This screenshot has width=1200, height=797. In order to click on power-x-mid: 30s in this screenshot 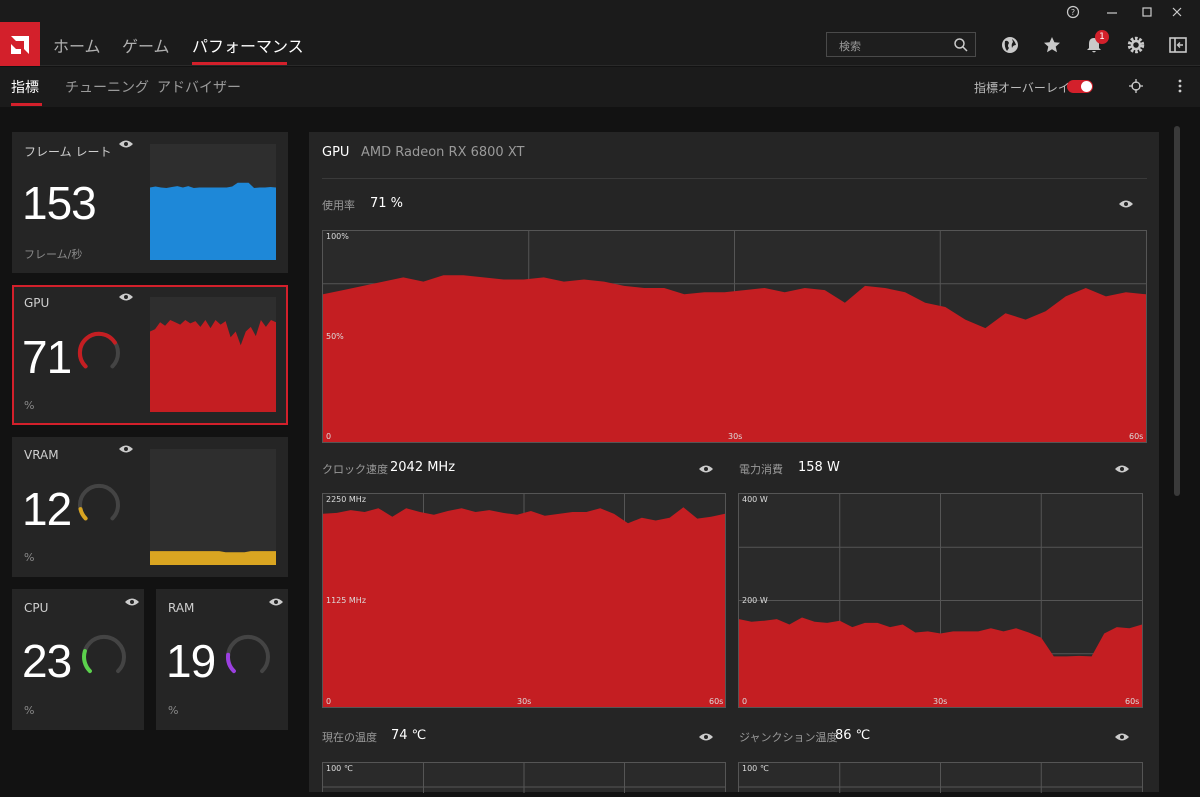, I will do `click(940, 701)`.